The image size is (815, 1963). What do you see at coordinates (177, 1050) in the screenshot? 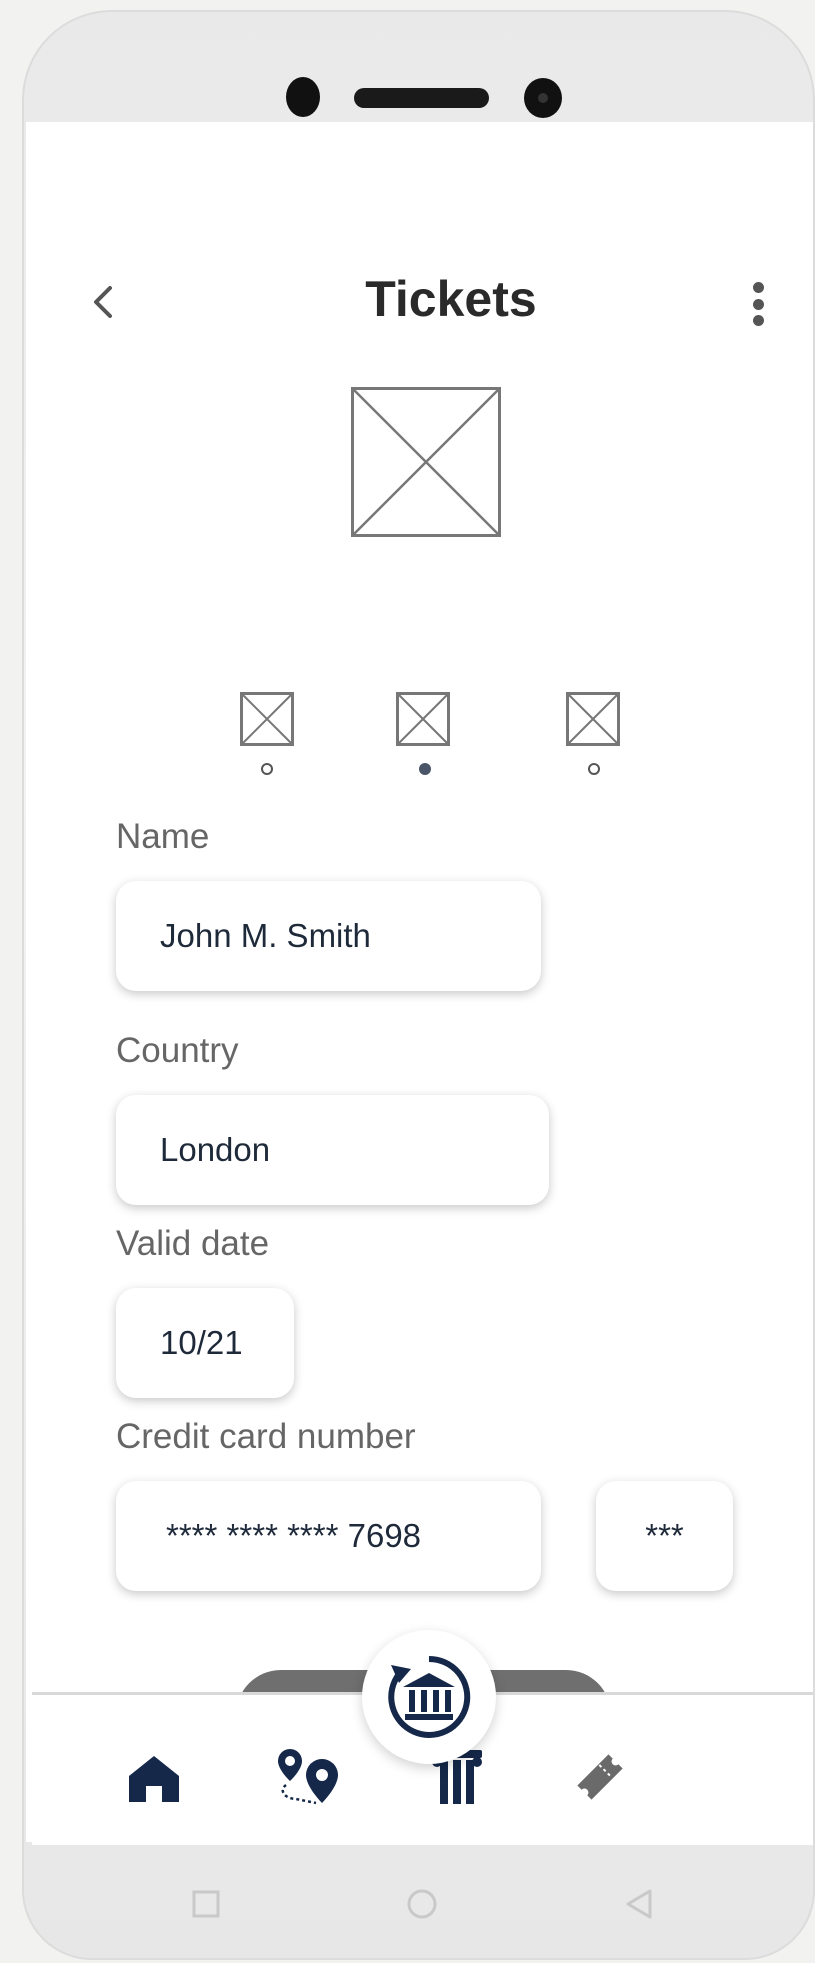
I see `country-label: Country` at bounding box center [177, 1050].